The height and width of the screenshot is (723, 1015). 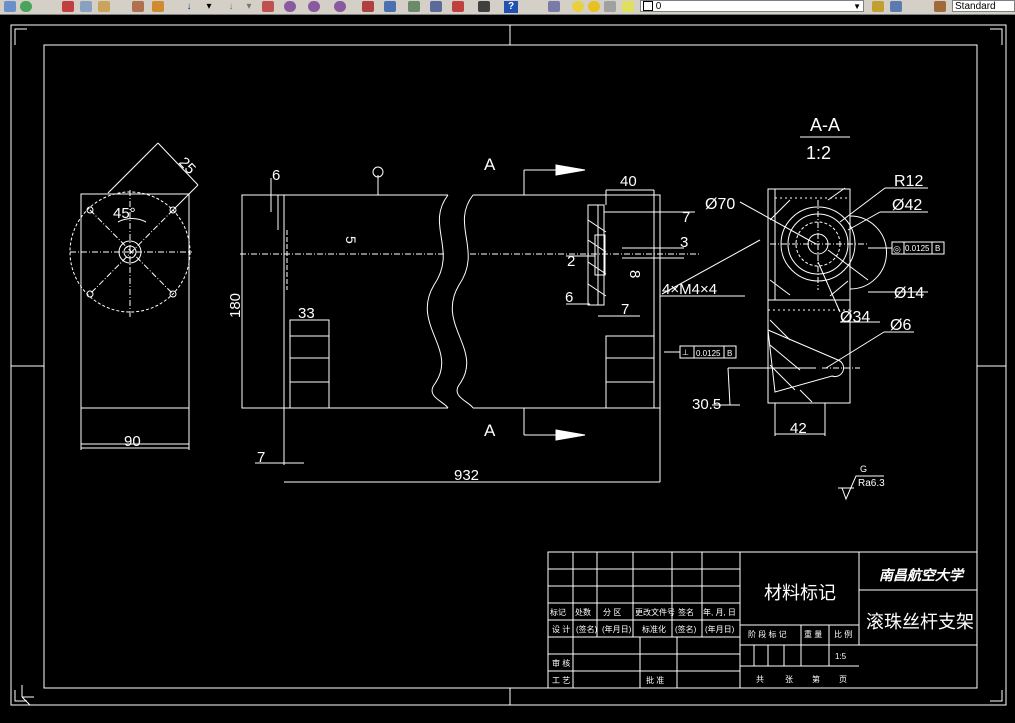 What do you see at coordinates (569, 297) in the screenshot?
I see `dim-6-lower: 6` at bounding box center [569, 297].